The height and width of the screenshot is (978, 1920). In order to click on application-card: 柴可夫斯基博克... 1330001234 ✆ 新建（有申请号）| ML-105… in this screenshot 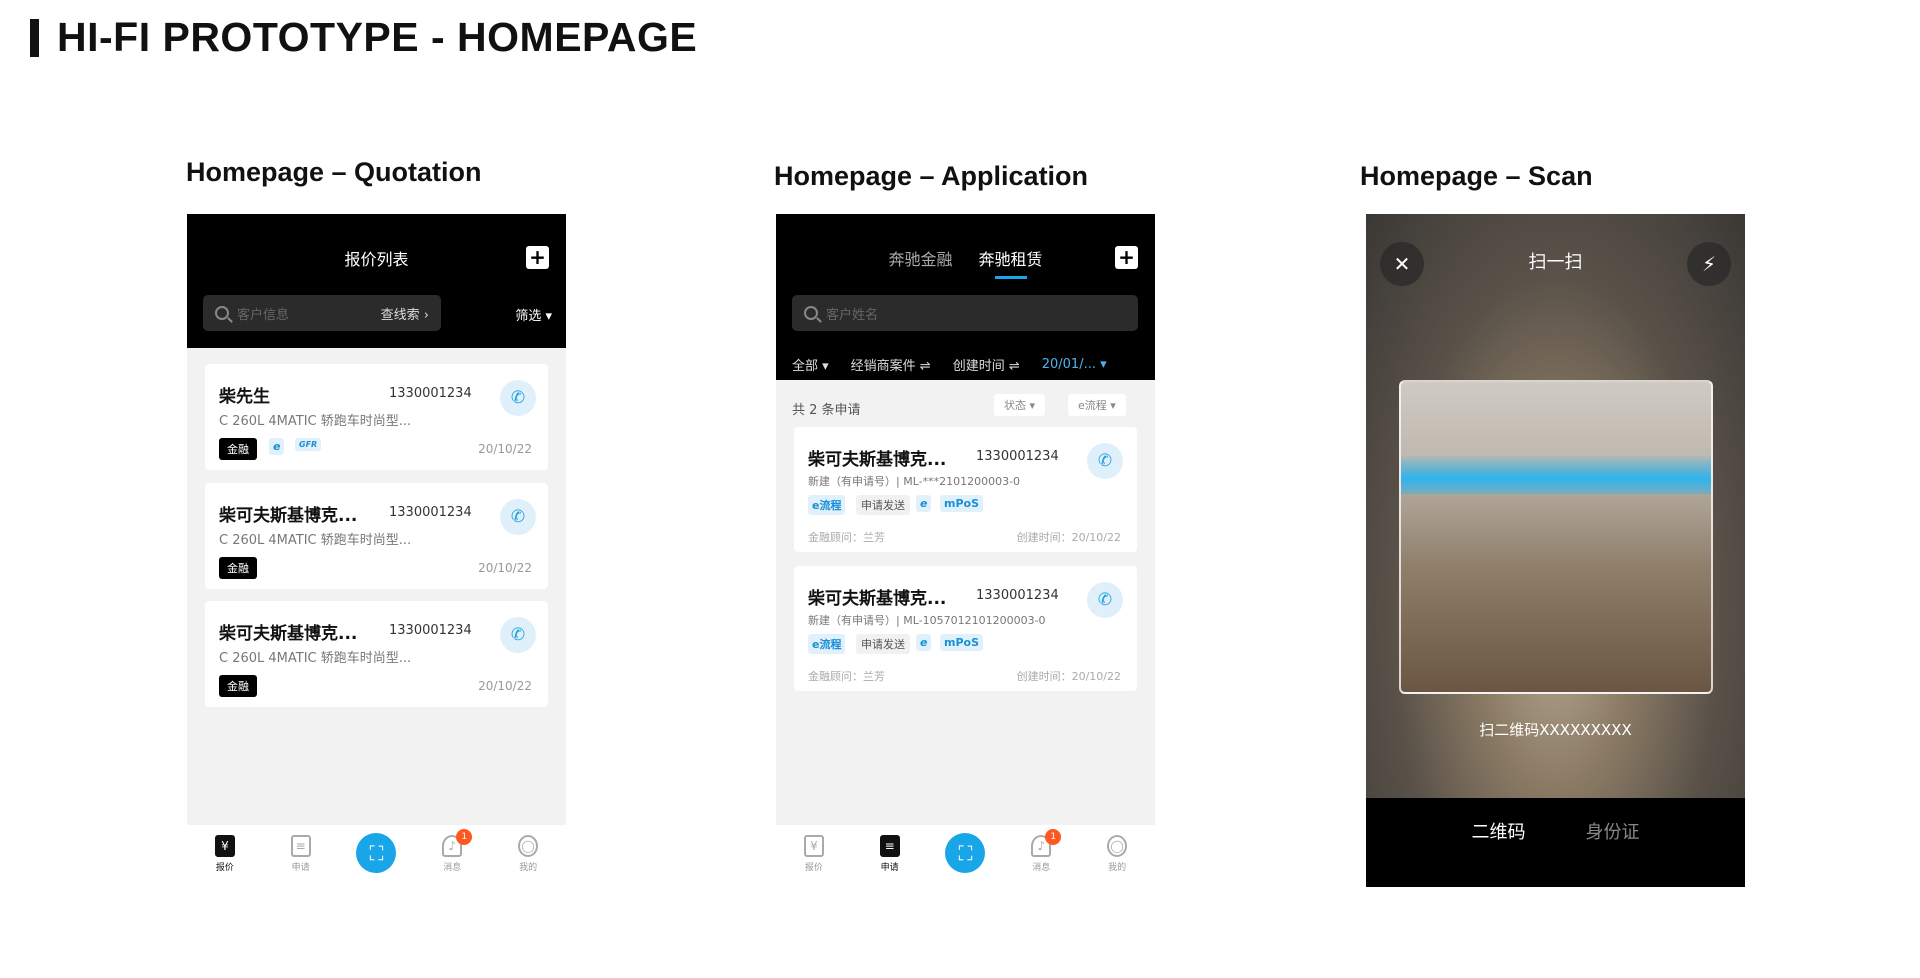, I will do `click(965, 628)`.